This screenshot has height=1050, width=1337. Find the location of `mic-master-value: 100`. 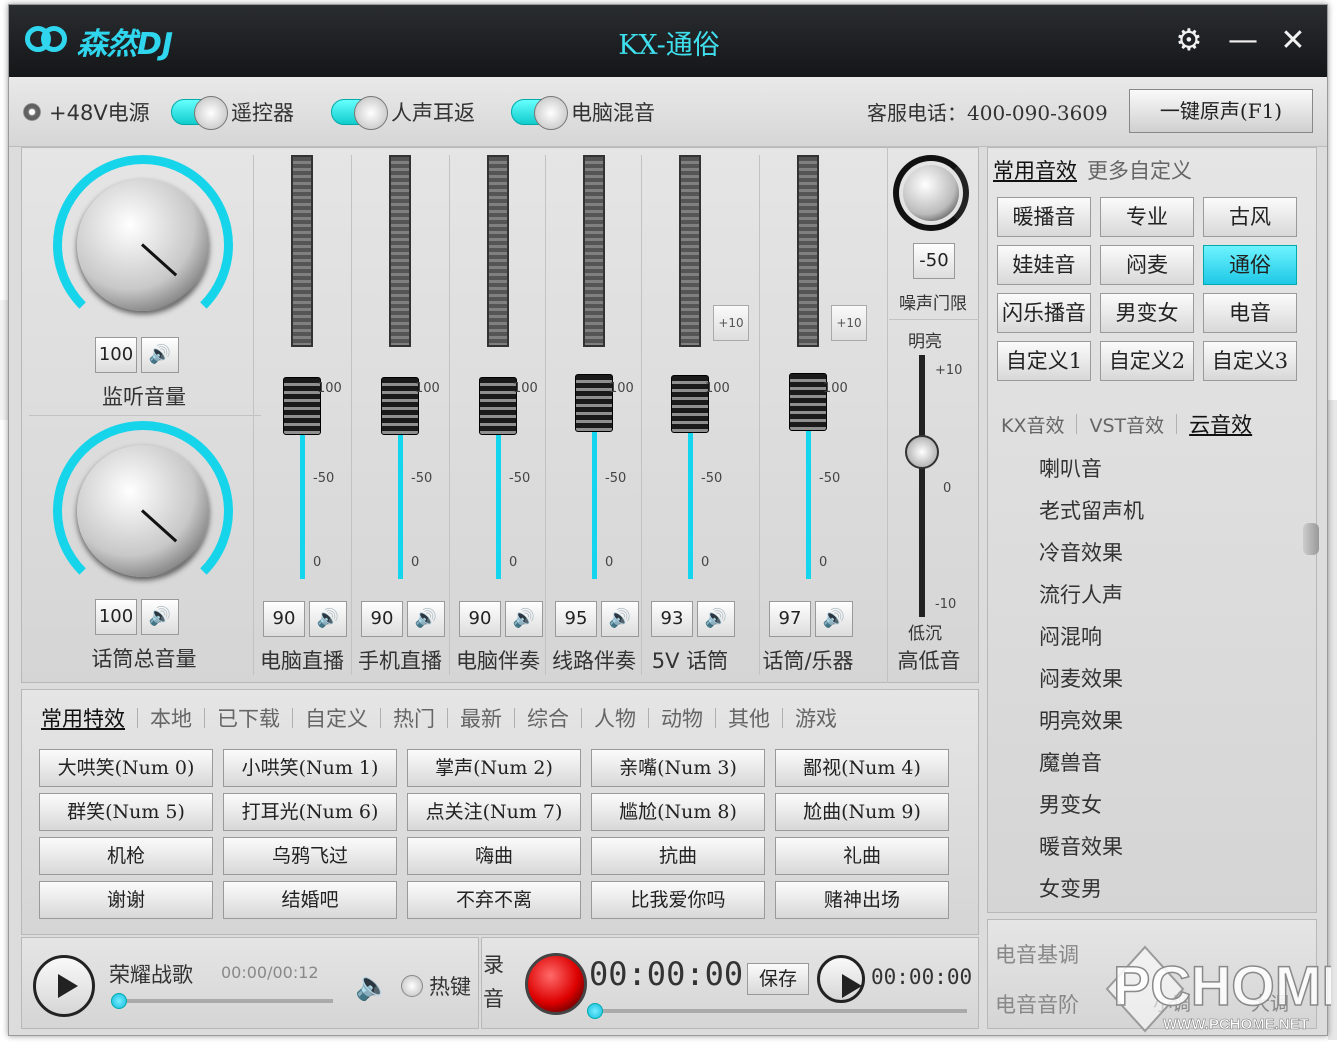

mic-master-value: 100 is located at coordinates (116, 617).